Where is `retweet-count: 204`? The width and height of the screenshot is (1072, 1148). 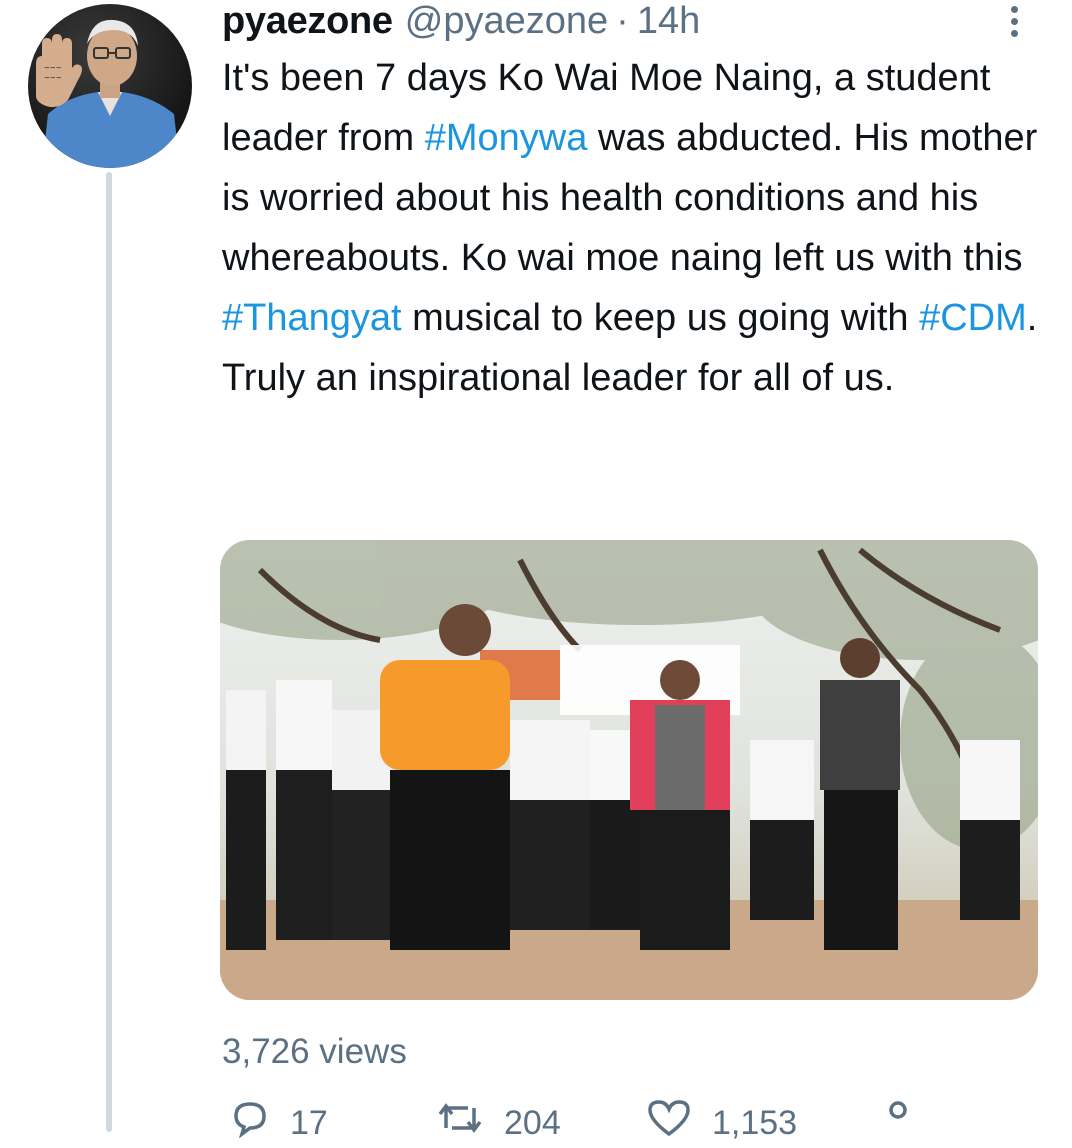
retweet-count: 204 is located at coordinates (532, 1123).